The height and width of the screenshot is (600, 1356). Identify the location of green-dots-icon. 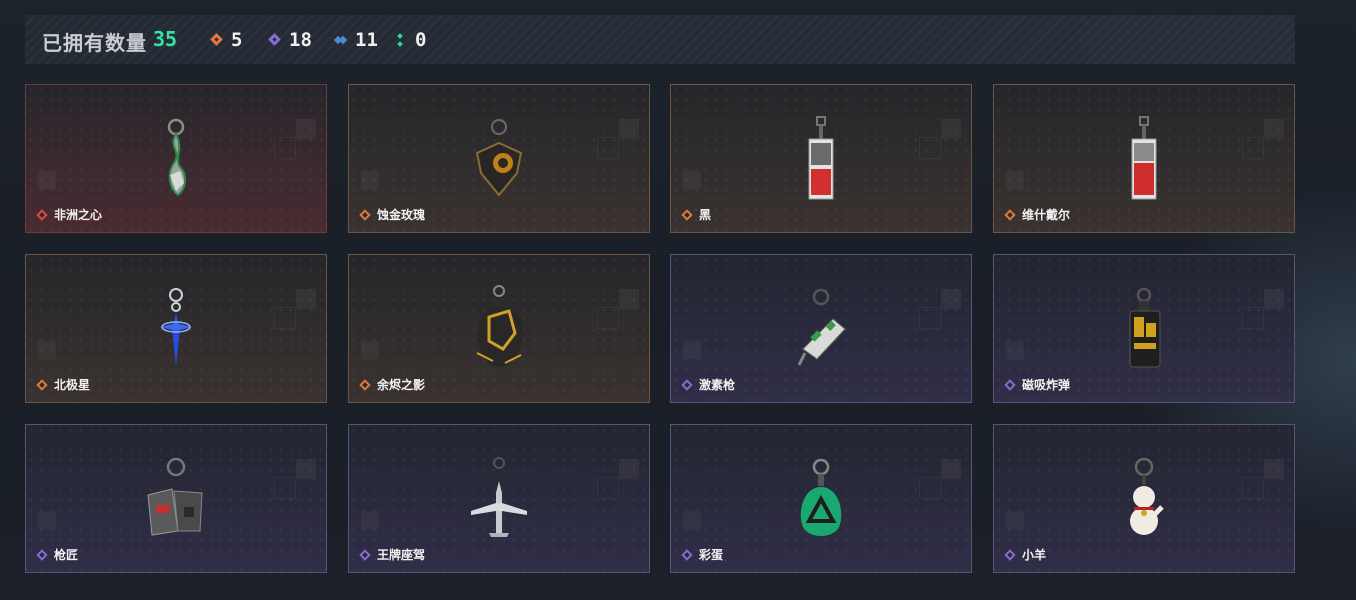
(401, 40).